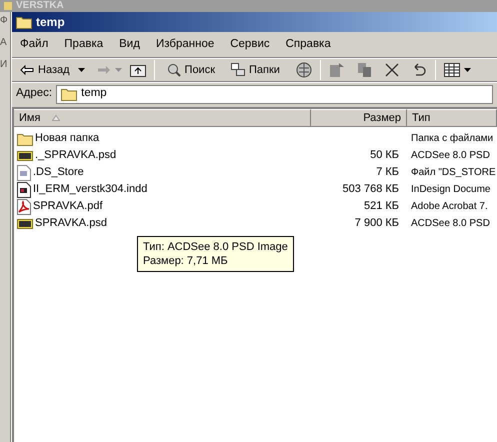 The image size is (497, 442). What do you see at coordinates (34, 45) in the screenshot?
I see `menu-item: Файл` at bounding box center [34, 45].